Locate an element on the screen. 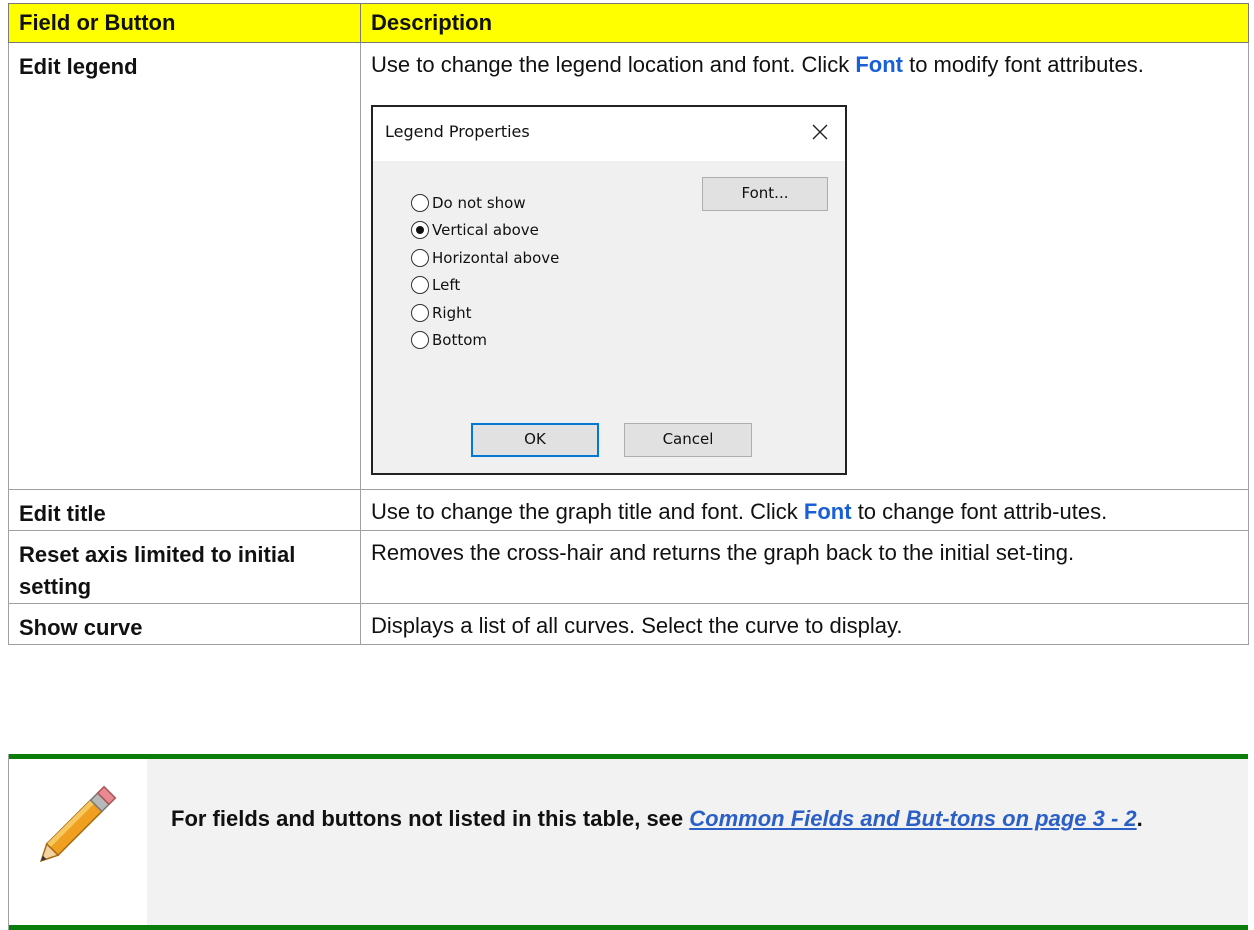 This screenshot has width=1254, height=930. dialog-titlebar: Legend Properties is located at coordinates (609, 134).